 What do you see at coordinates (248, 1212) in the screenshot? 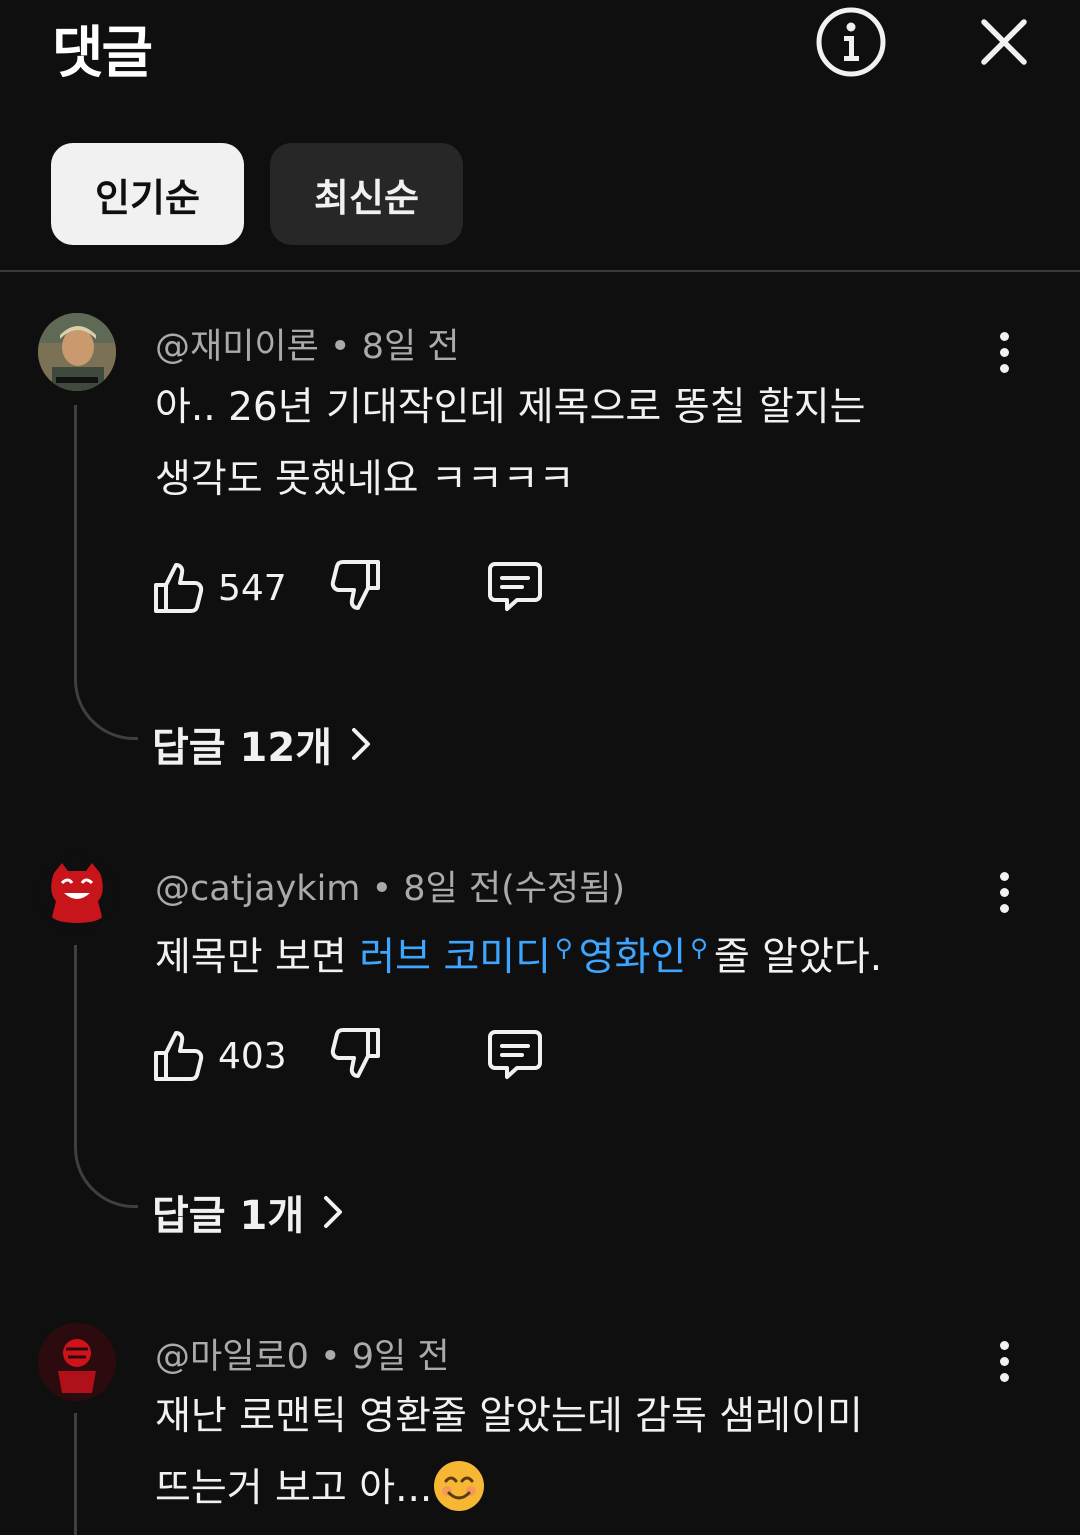
I see `view-replies-link: 답글 1개` at bounding box center [248, 1212].